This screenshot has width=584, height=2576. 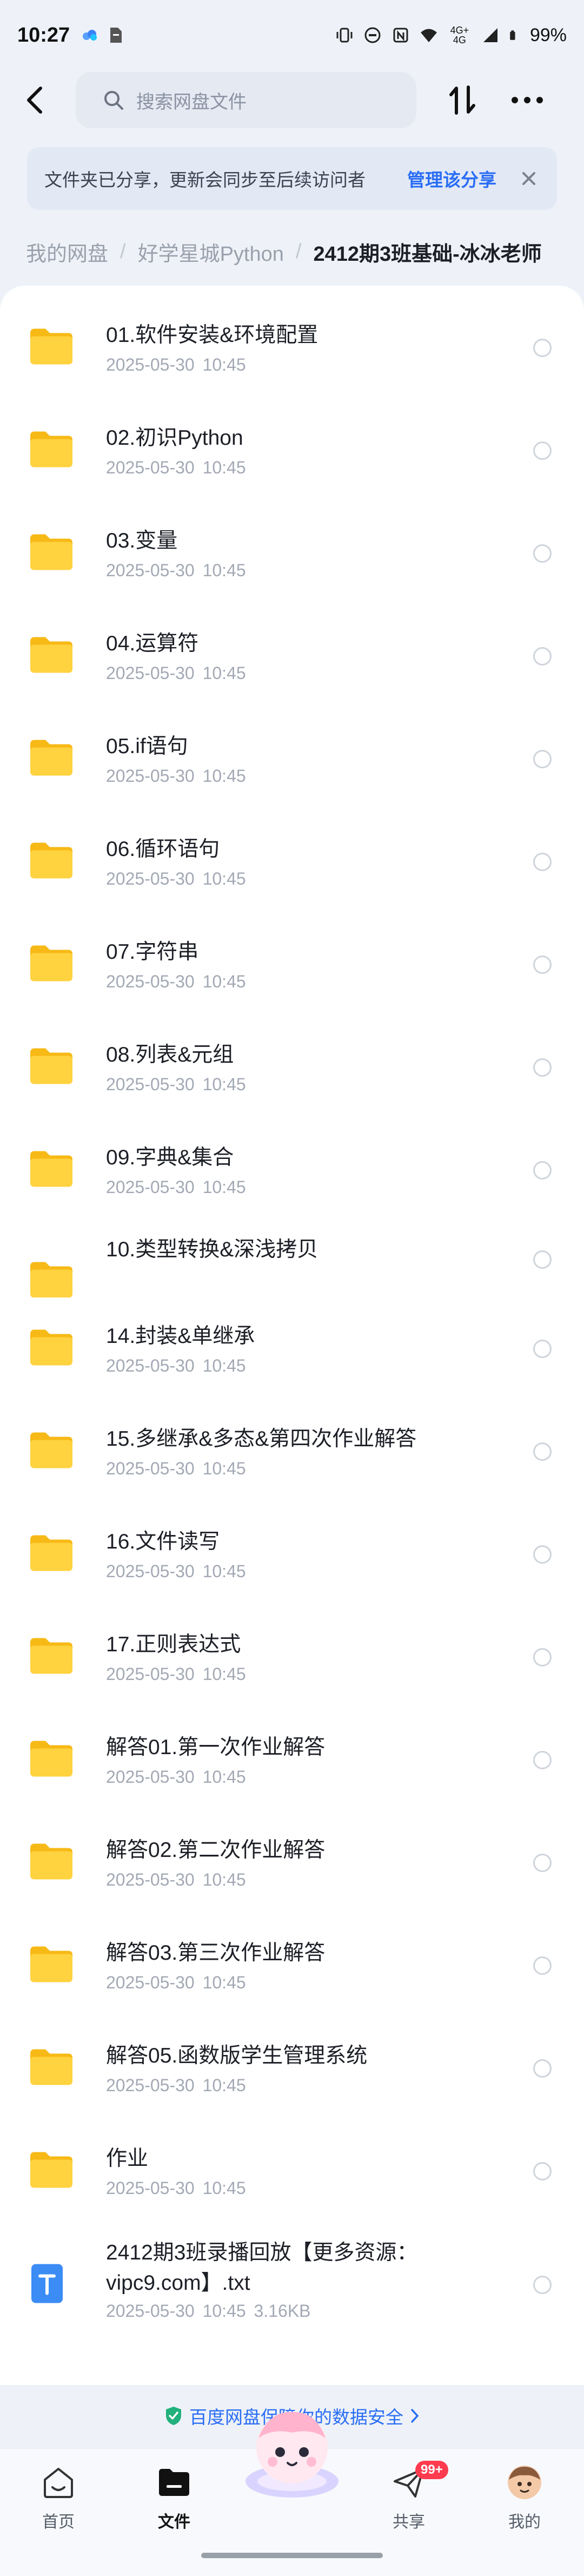 What do you see at coordinates (292, 450) in the screenshot?
I see `folder-row: 02.初识Python 2025-05-30 10:45` at bounding box center [292, 450].